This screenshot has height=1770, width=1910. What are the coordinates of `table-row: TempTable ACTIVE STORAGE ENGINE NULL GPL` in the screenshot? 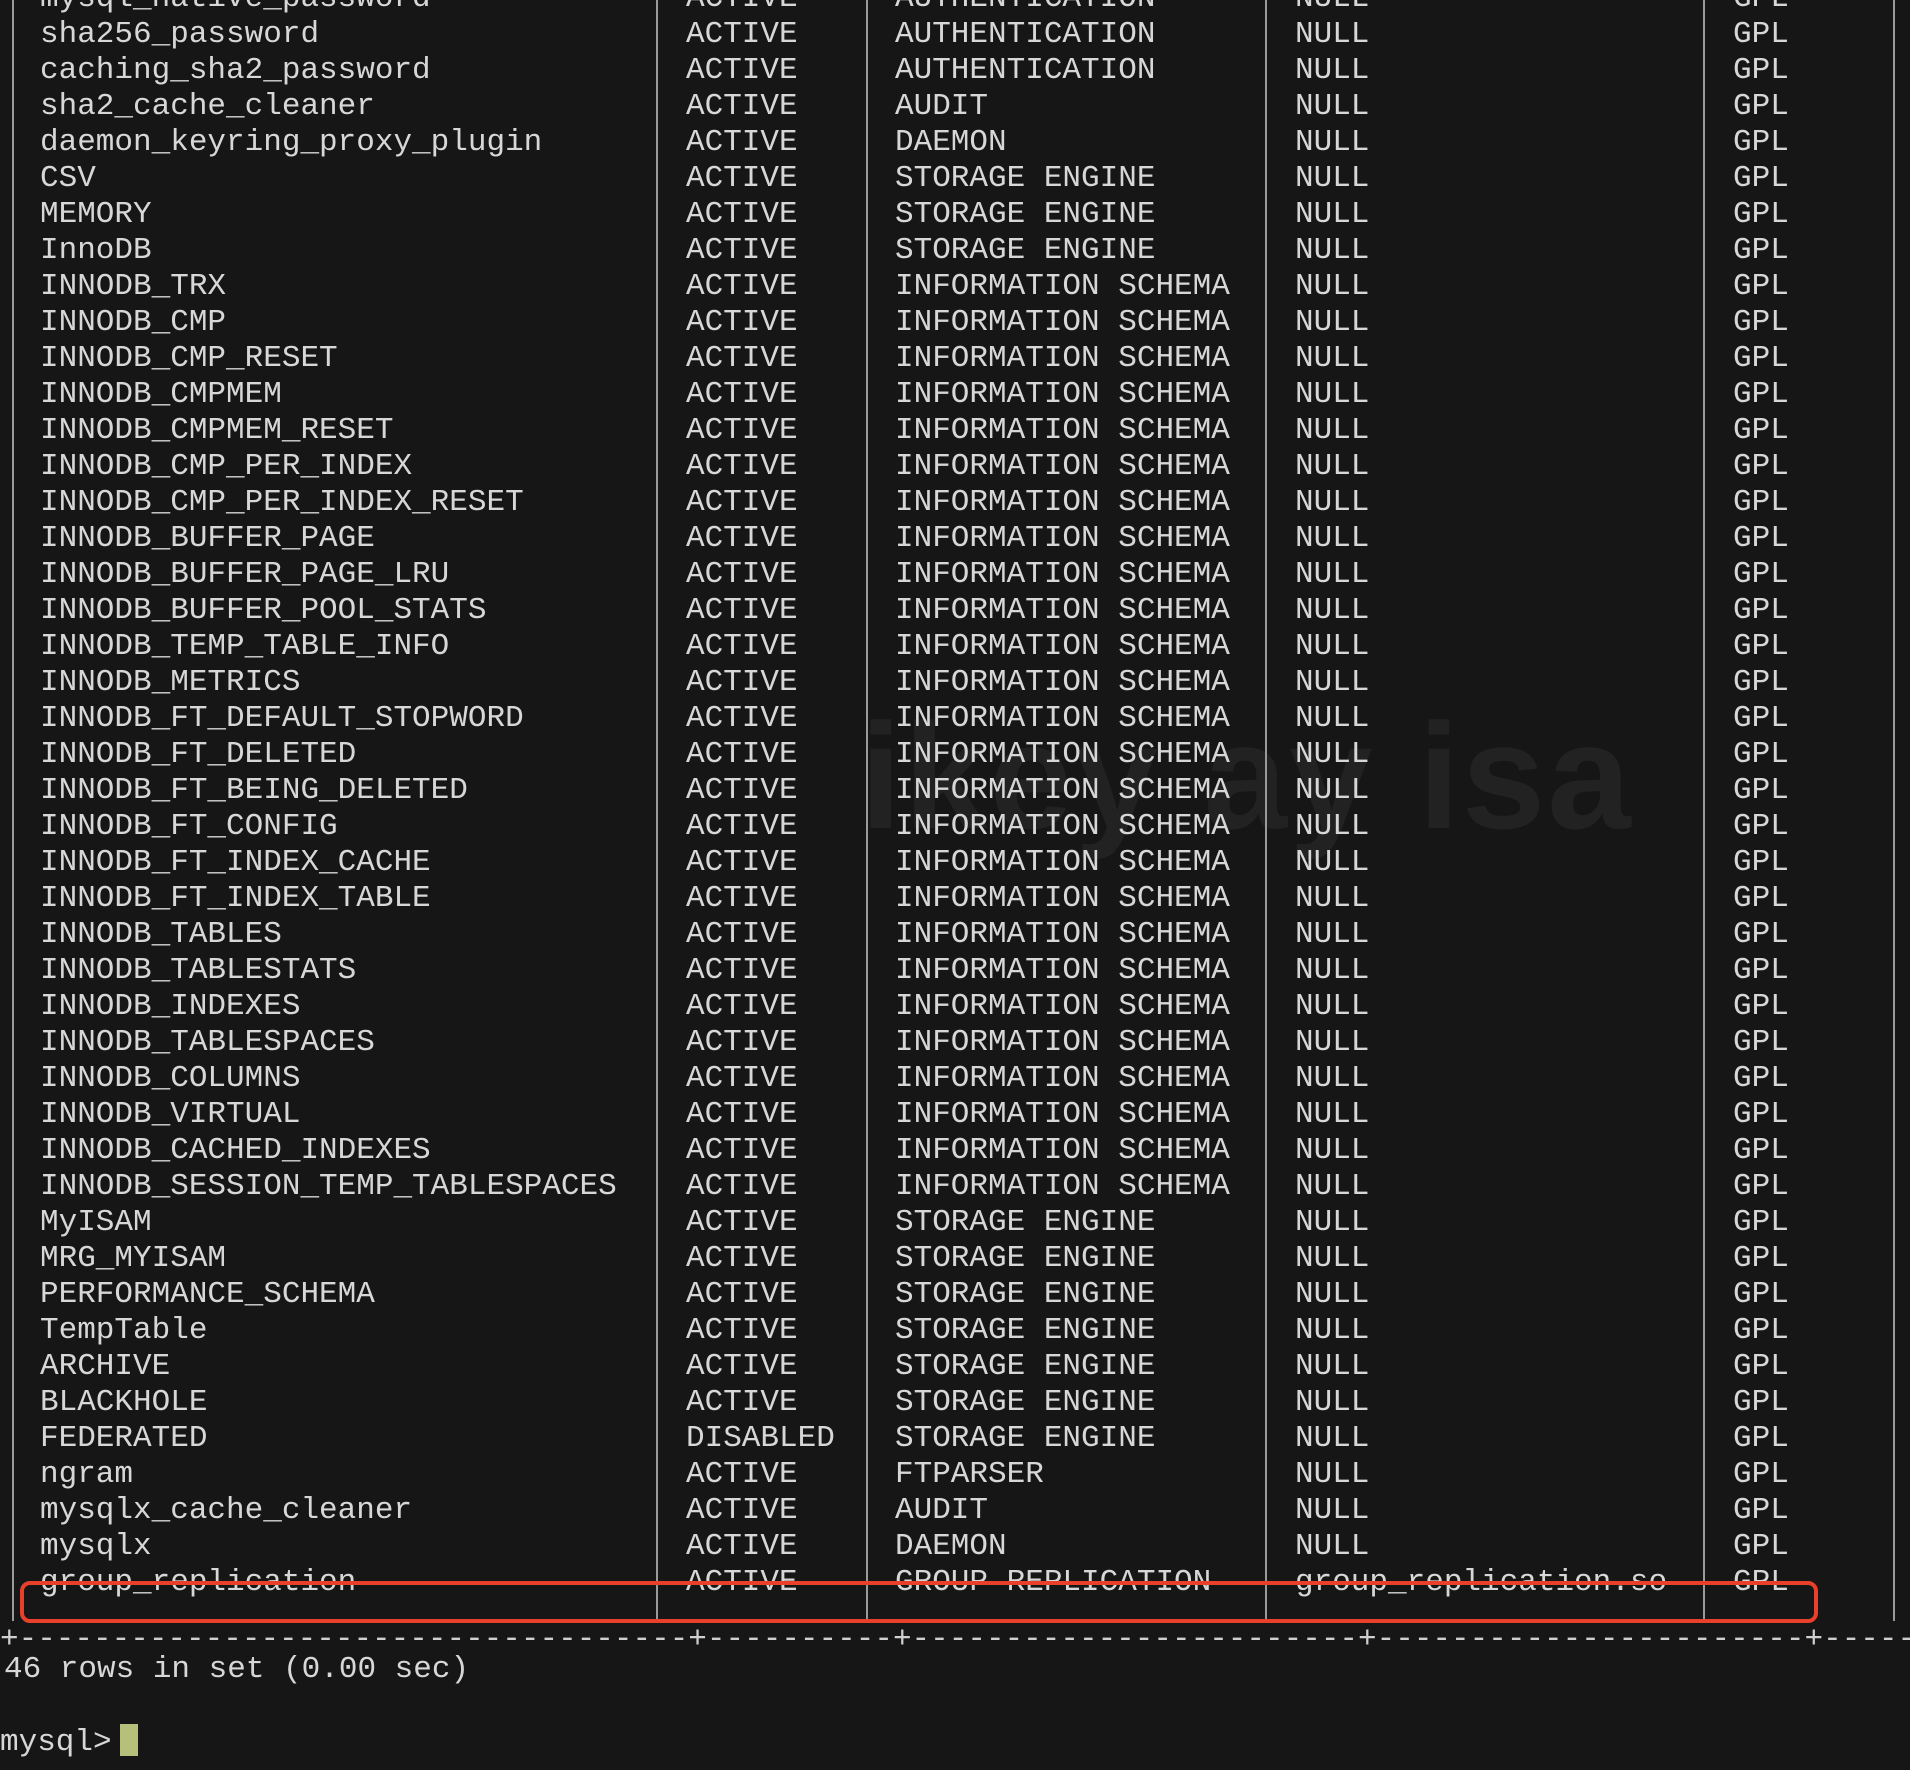 It's located at (955, 1331).